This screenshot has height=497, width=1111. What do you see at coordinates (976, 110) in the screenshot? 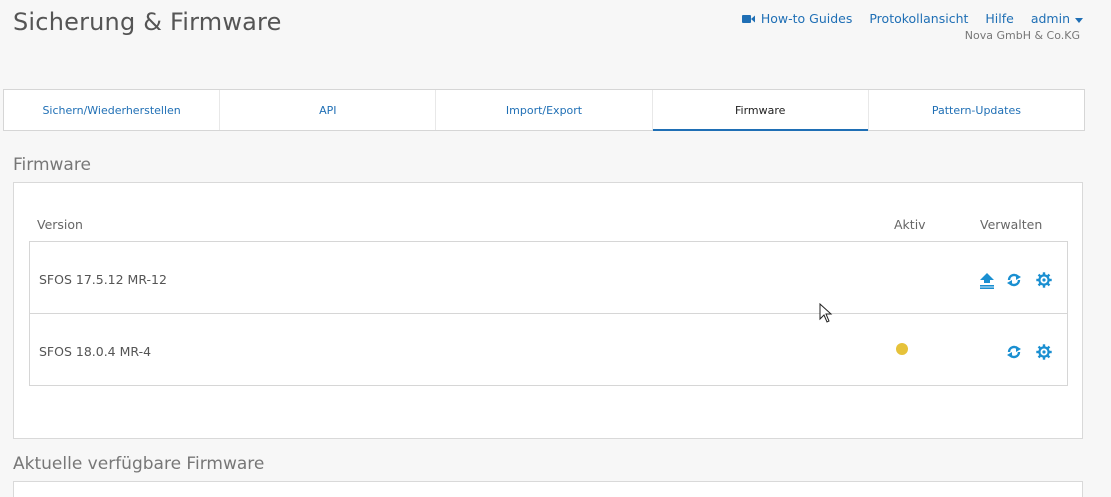
I see `tab-pattern-updates: Pattern-Updates` at bounding box center [976, 110].